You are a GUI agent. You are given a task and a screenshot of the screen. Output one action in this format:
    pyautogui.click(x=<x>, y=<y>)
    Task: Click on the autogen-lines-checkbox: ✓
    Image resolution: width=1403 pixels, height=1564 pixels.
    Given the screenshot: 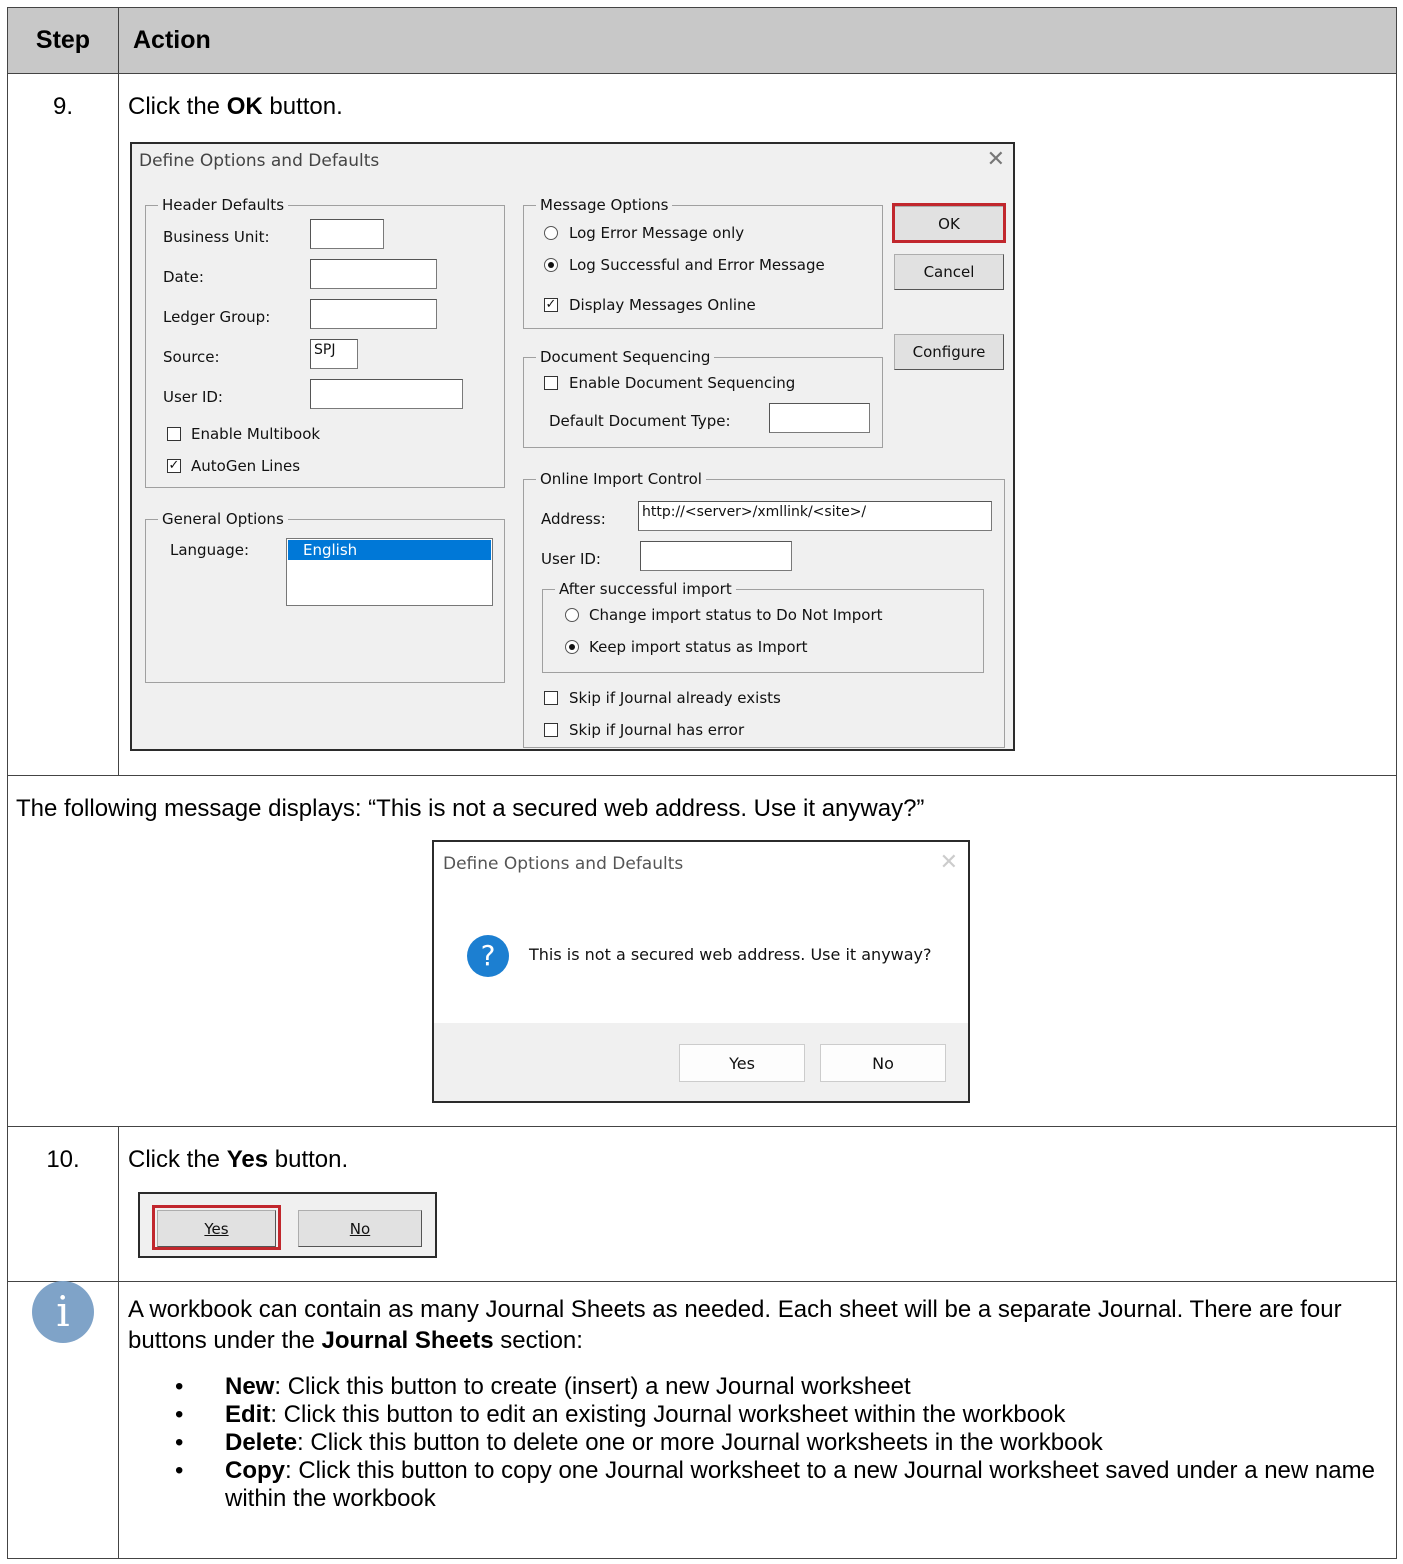 What is the action you would take?
    pyautogui.click(x=174, y=466)
    